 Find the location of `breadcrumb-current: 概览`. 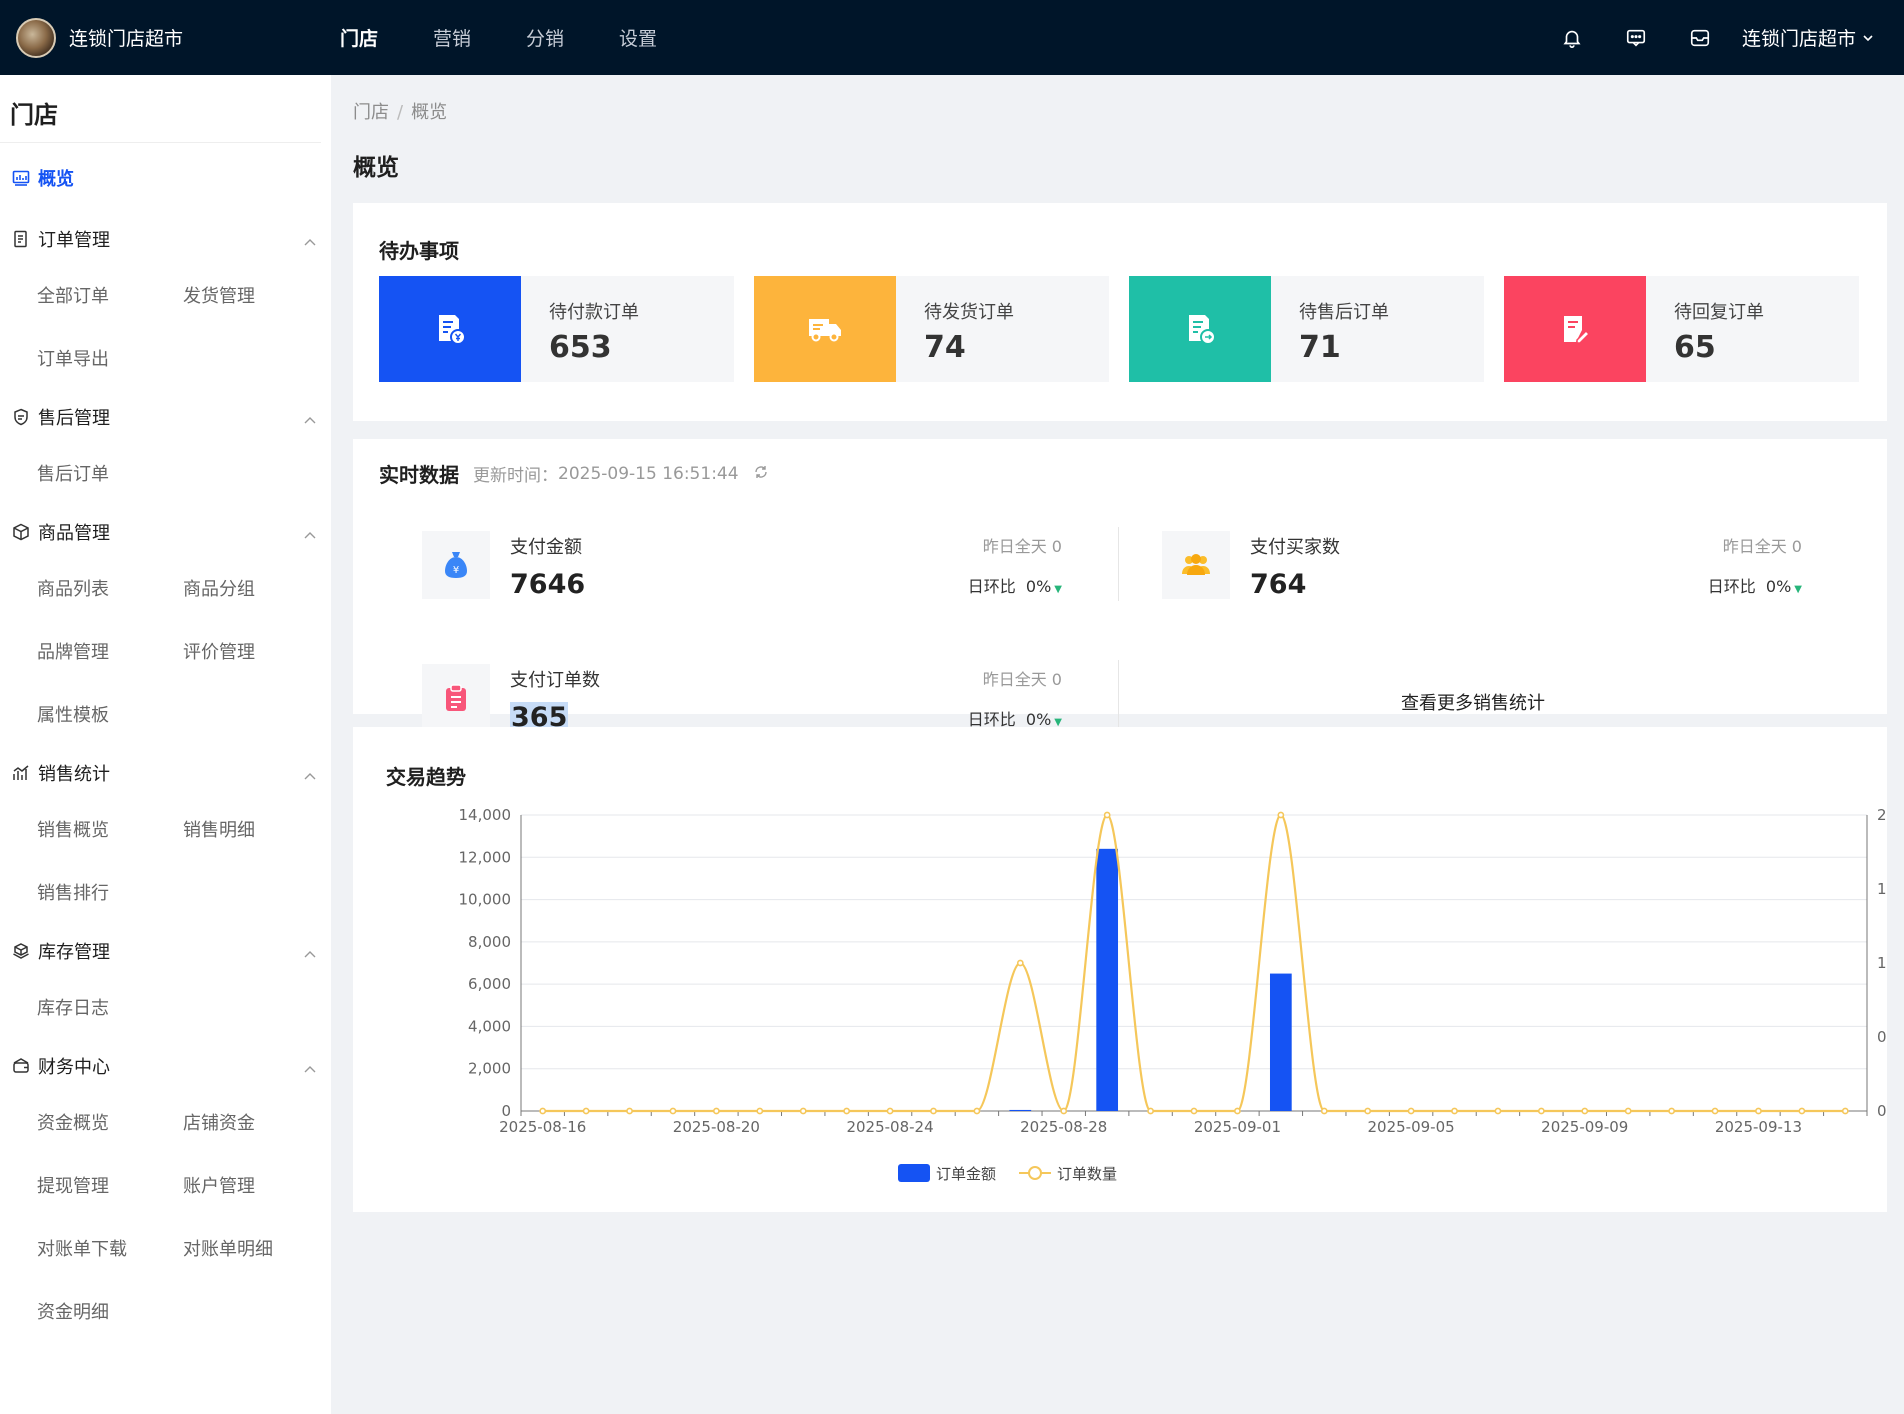

breadcrumb-current: 概览 is located at coordinates (429, 112).